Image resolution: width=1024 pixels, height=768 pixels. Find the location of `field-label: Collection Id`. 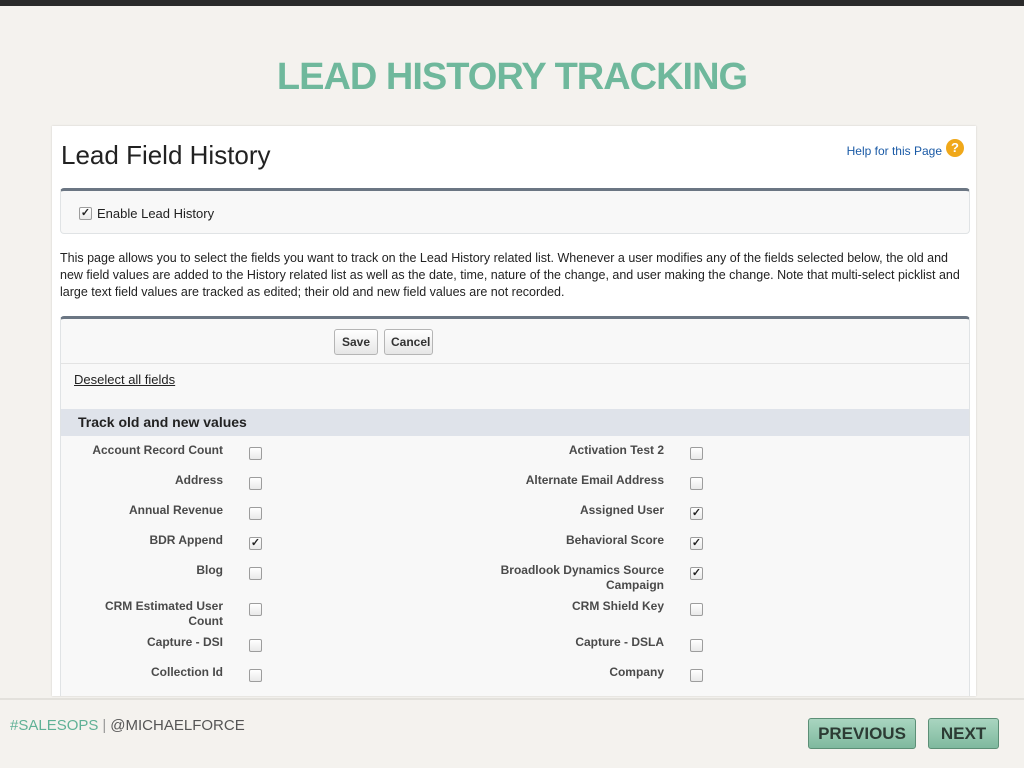

field-label: Collection Id is located at coordinates (187, 672).